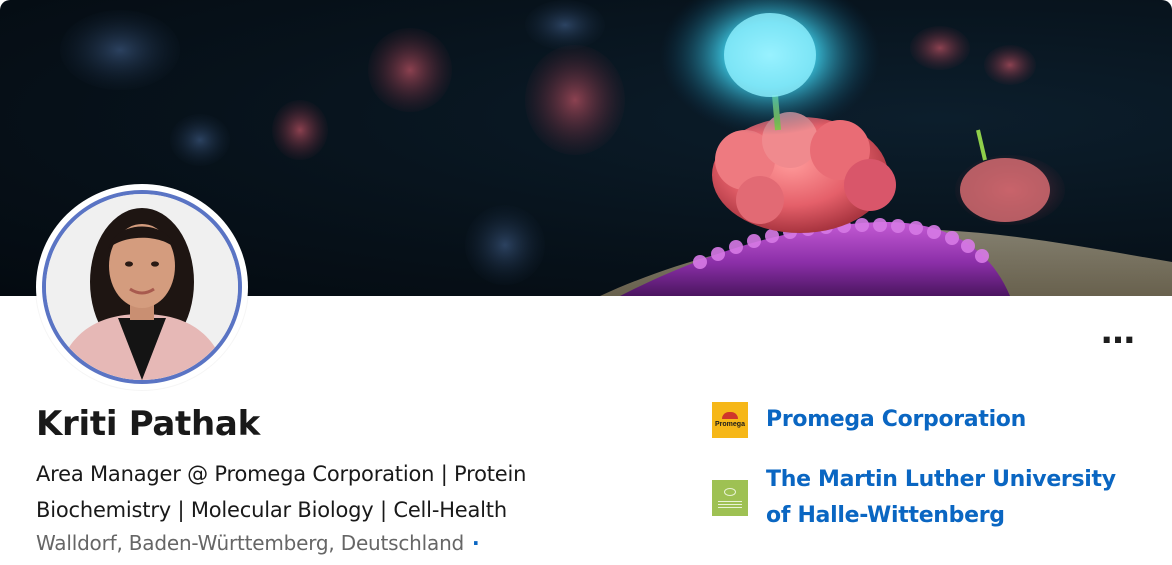  I want to click on profile-photo, so click(142, 287).